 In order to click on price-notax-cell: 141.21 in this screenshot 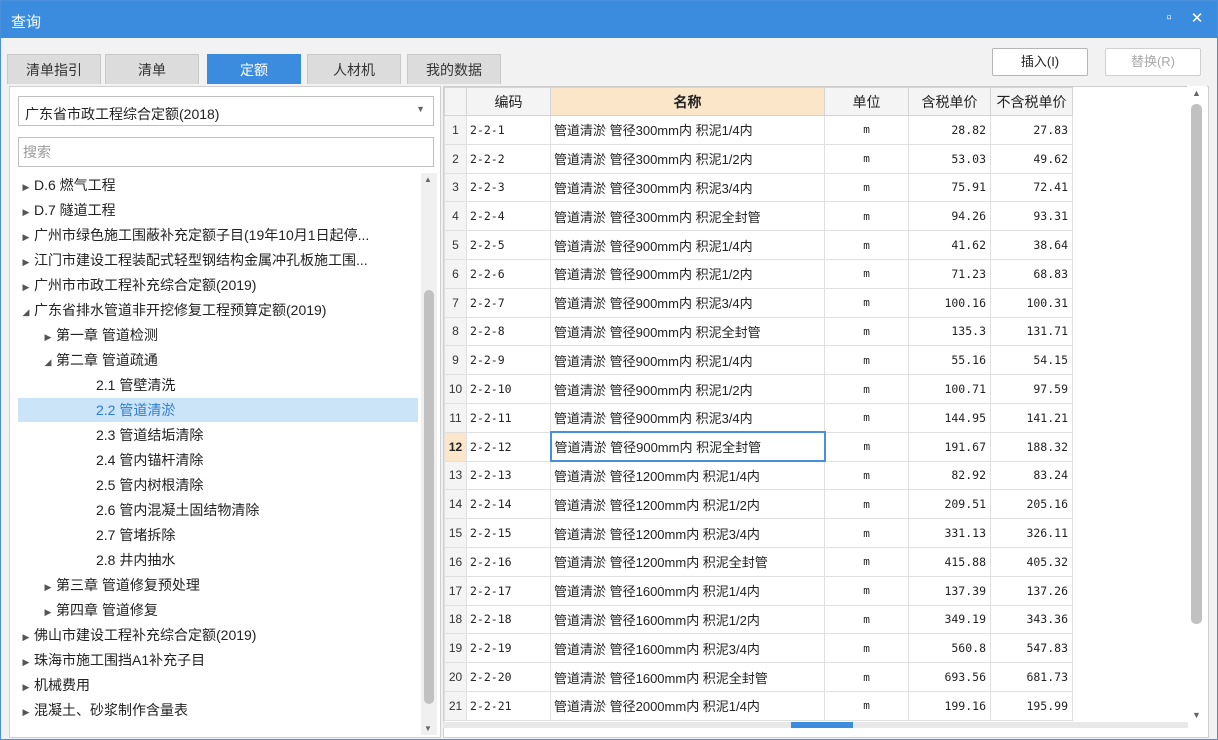, I will do `click(1031, 417)`.